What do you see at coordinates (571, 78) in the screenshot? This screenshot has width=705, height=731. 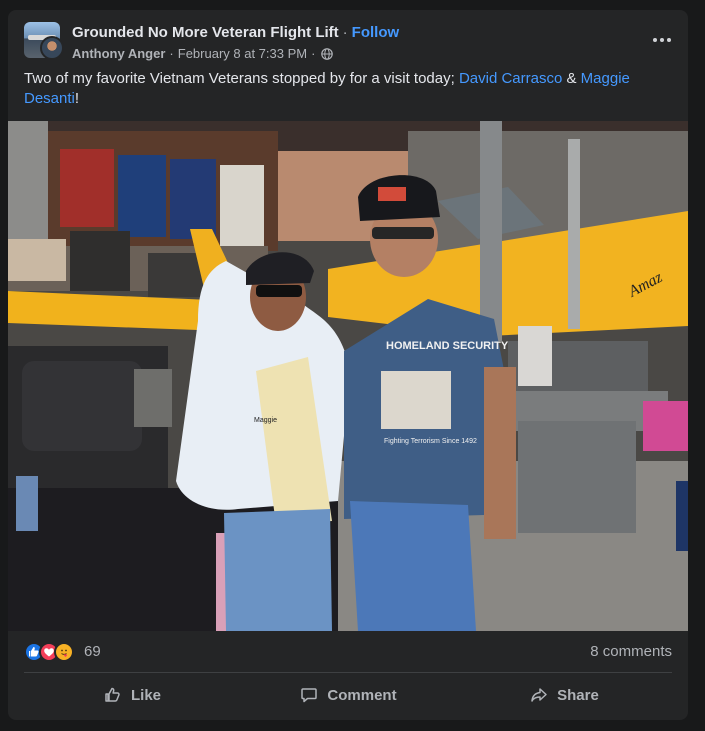 I see `post-text-middle: &` at bounding box center [571, 78].